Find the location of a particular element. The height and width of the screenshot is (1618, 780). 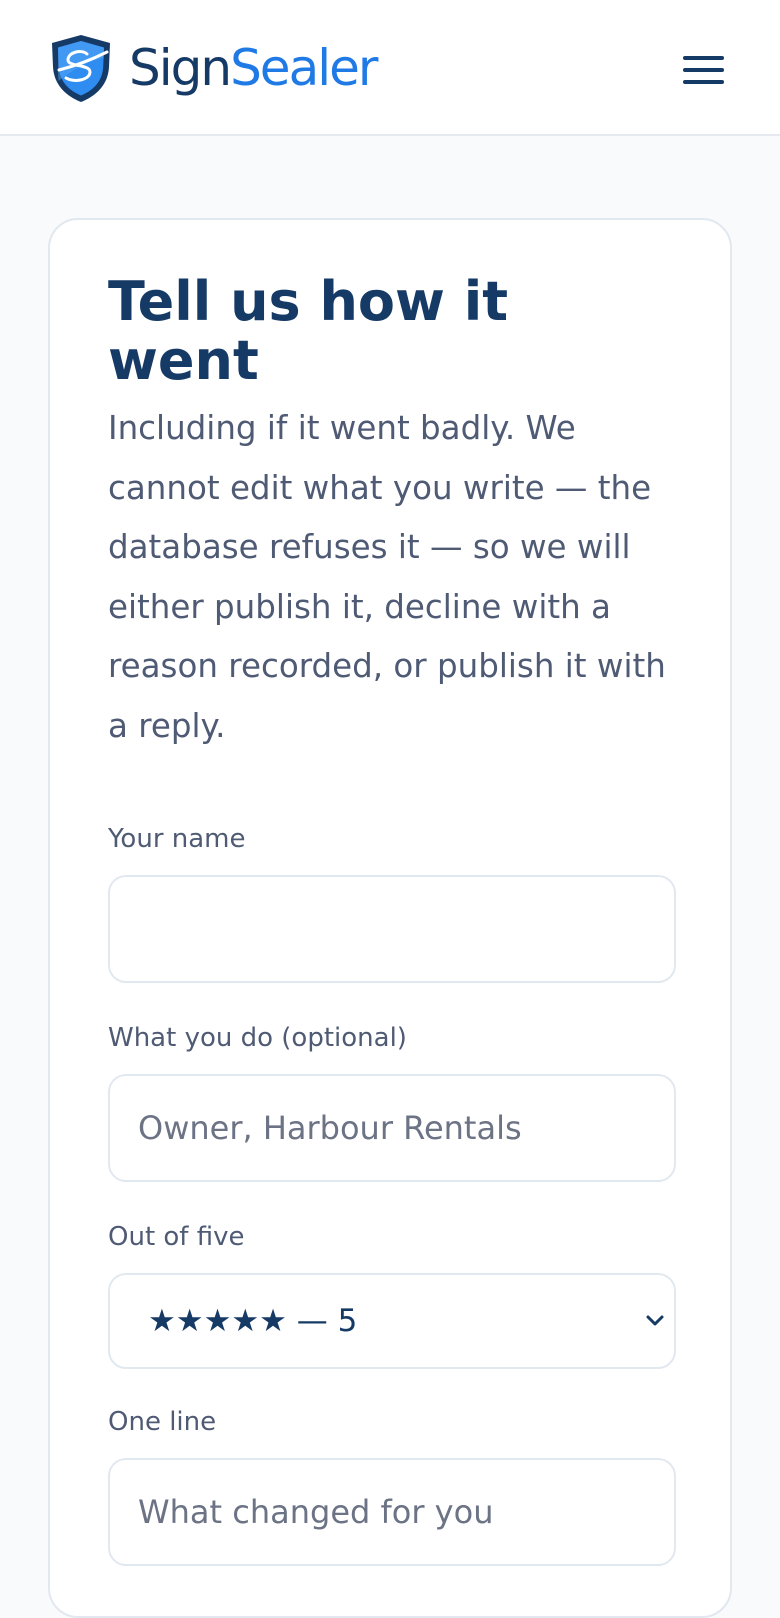

menu-button is located at coordinates (704, 70).